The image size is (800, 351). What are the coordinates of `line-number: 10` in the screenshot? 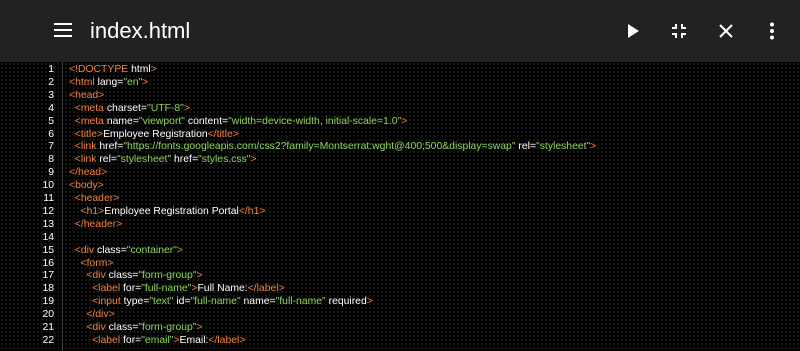 It's located at (48, 186).